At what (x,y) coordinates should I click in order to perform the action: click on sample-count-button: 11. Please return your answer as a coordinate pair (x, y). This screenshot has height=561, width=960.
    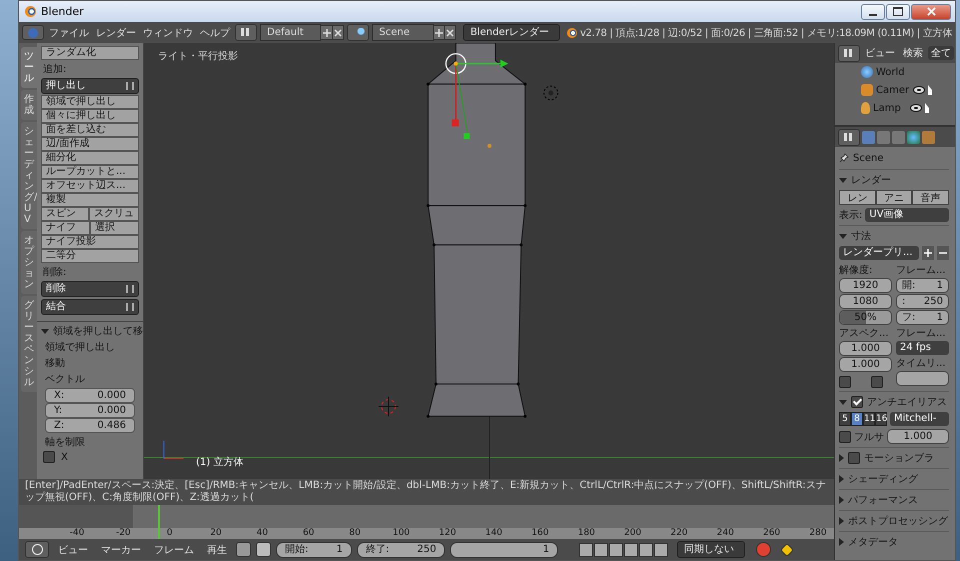
    Looking at the image, I should click on (869, 419).